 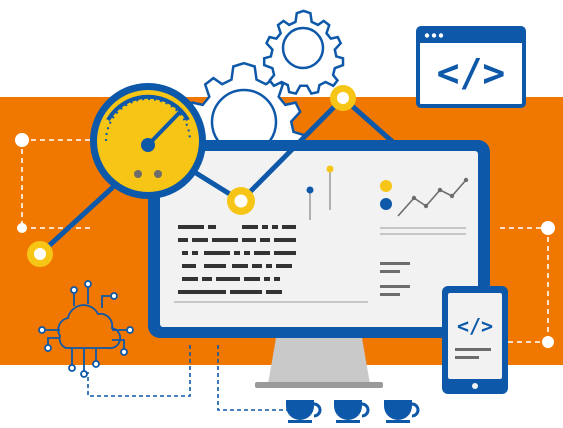 What do you see at coordinates (475, 340) in the screenshot?
I see `tablet-icon: </>` at bounding box center [475, 340].